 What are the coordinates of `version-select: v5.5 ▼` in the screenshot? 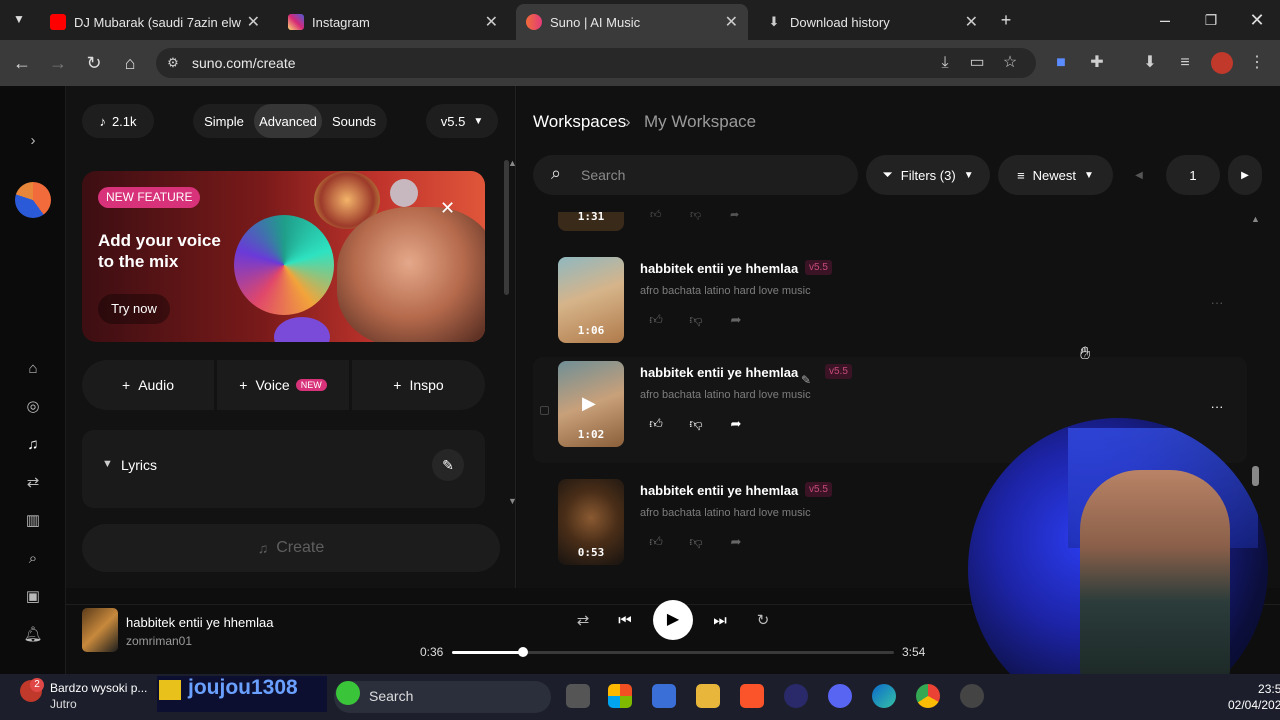 It's located at (462, 121).